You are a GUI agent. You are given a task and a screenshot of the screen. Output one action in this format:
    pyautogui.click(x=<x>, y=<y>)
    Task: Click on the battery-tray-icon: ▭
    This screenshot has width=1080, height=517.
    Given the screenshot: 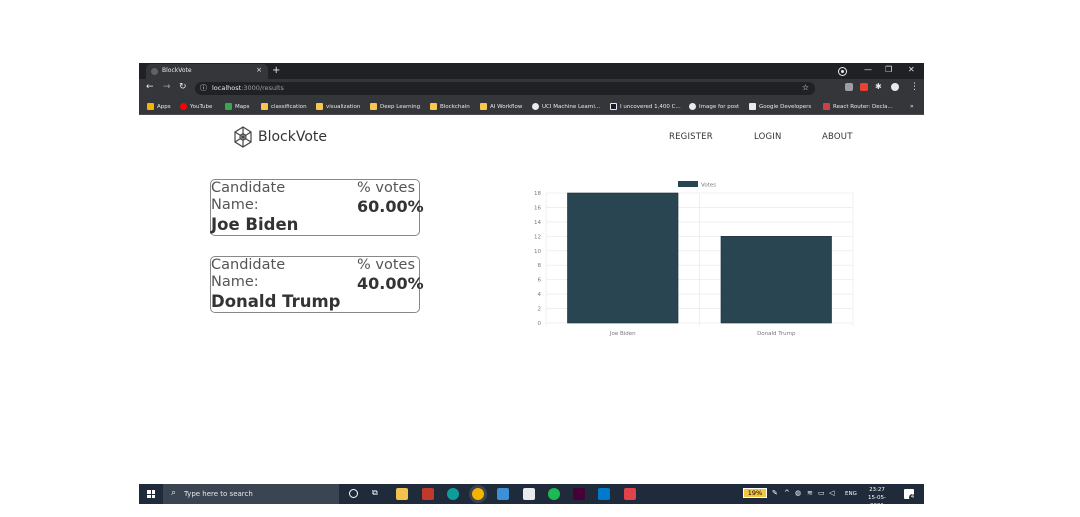 What is the action you would take?
    pyautogui.click(x=821, y=493)
    